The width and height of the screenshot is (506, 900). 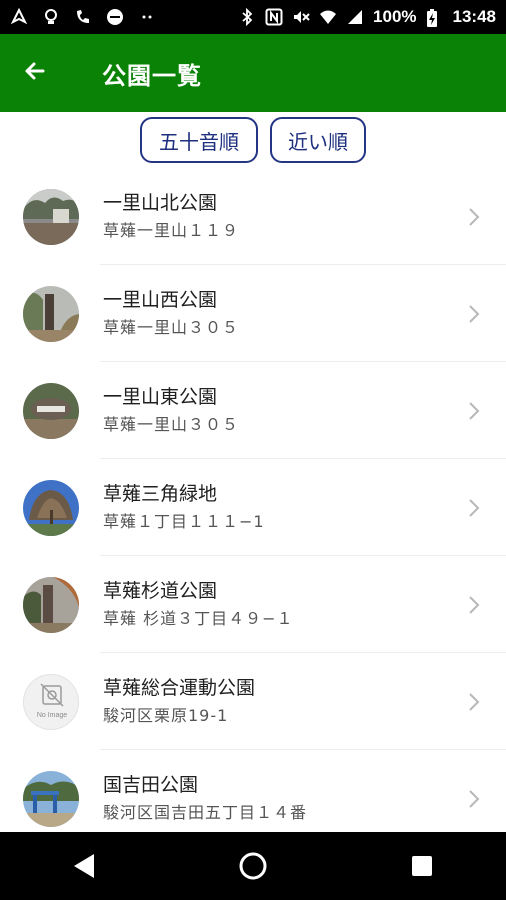 What do you see at coordinates (151, 785) in the screenshot?
I see `park-name: 国吉田公園` at bounding box center [151, 785].